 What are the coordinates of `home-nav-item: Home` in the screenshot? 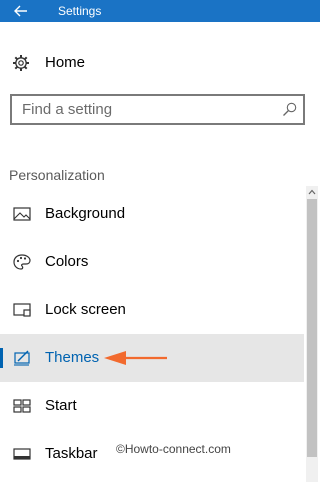 It's located at (160, 63).